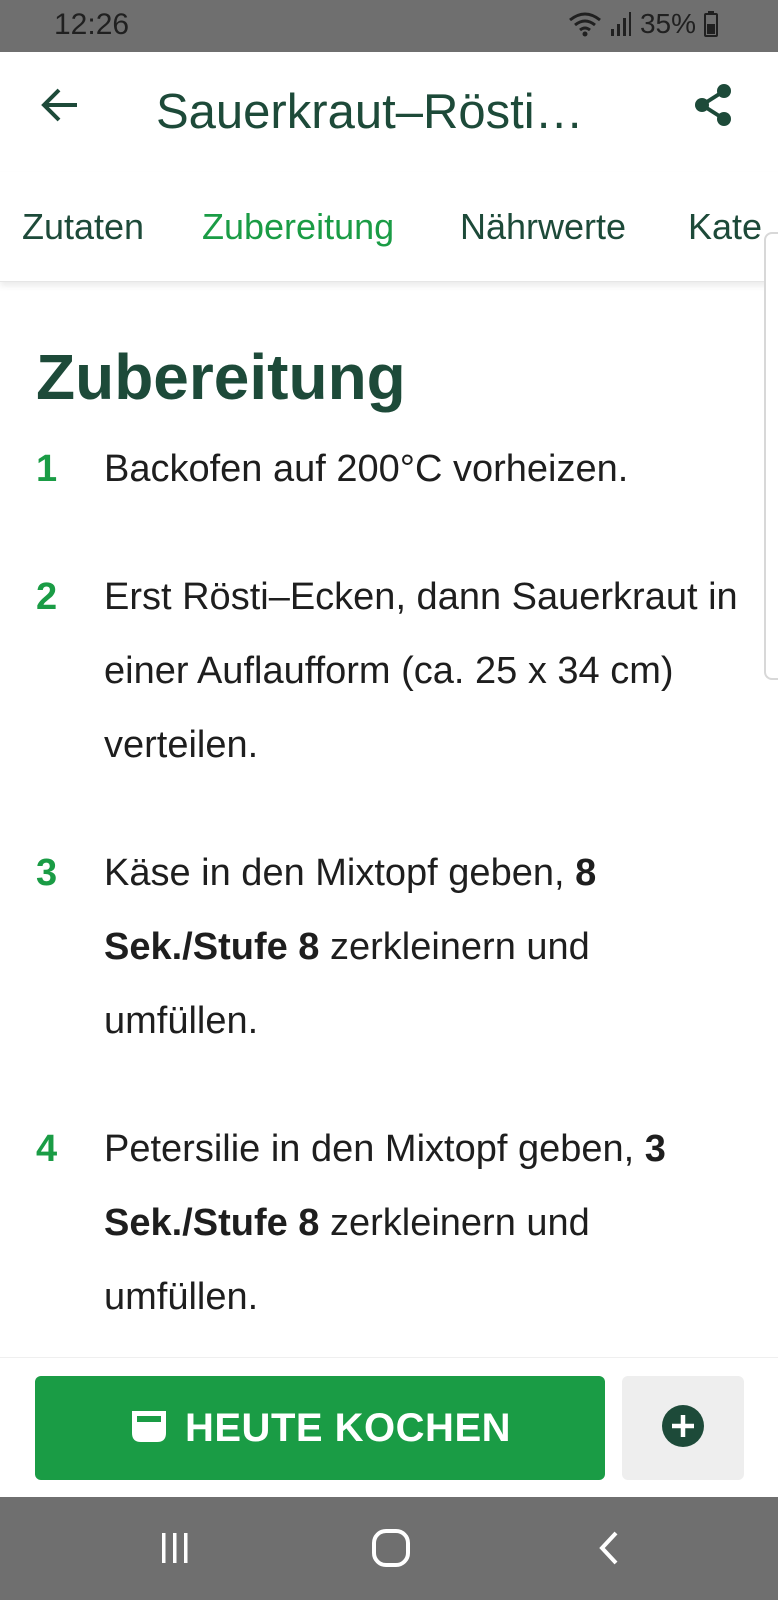  I want to click on tab-zutaten: Zutaten, so click(83, 227).